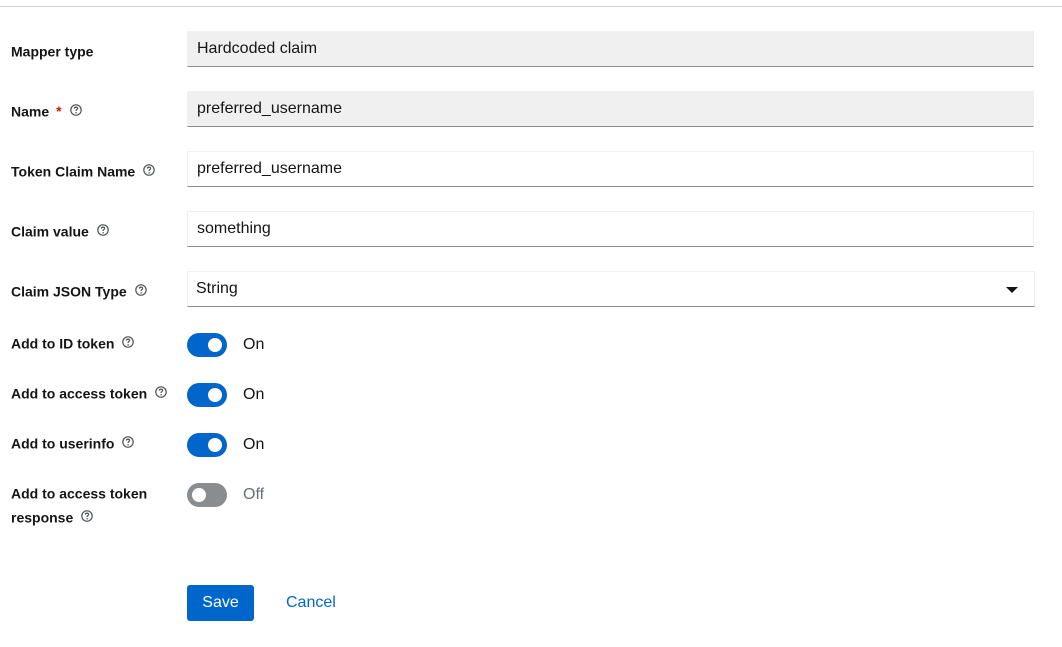  What do you see at coordinates (611, 289) in the screenshot?
I see `claim-json-type-select: String` at bounding box center [611, 289].